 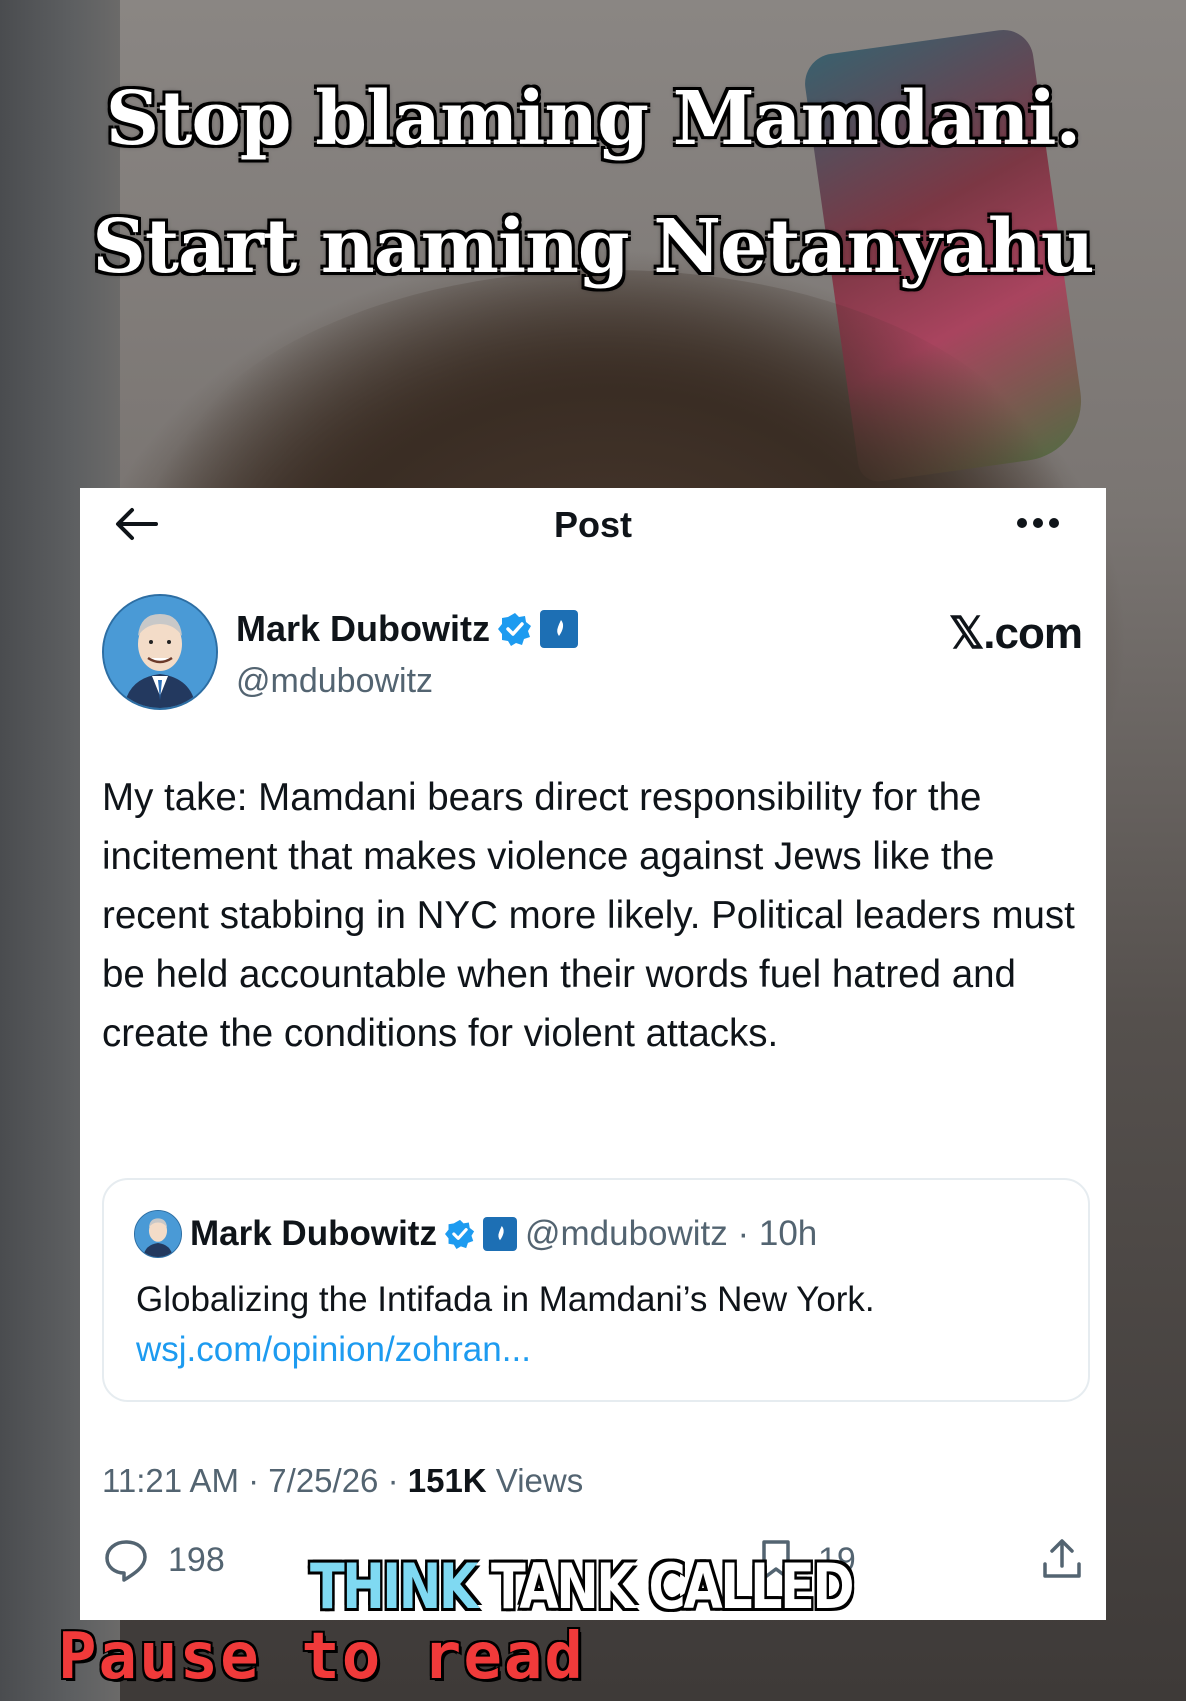 What do you see at coordinates (313, 1233) in the screenshot?
I see `quoted-author-name: Mark Dubowitz` at bounding box center [313, 1233].